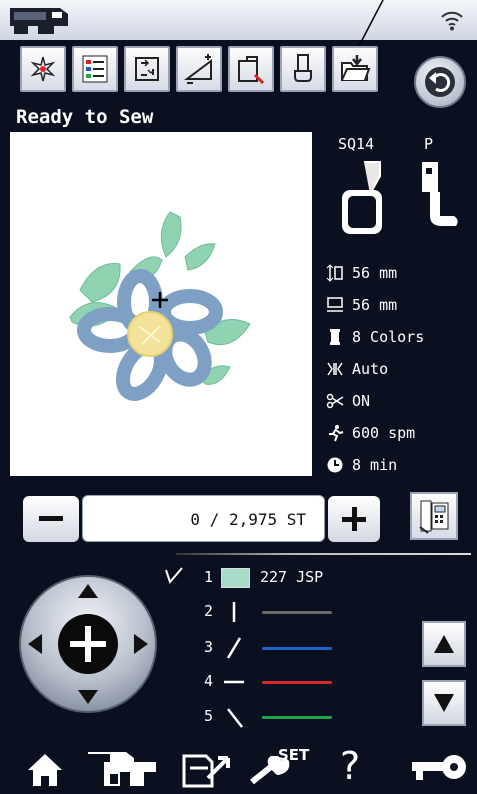 The image size is (477, 794). I want to click on color-number: 5, so click(209, 716).